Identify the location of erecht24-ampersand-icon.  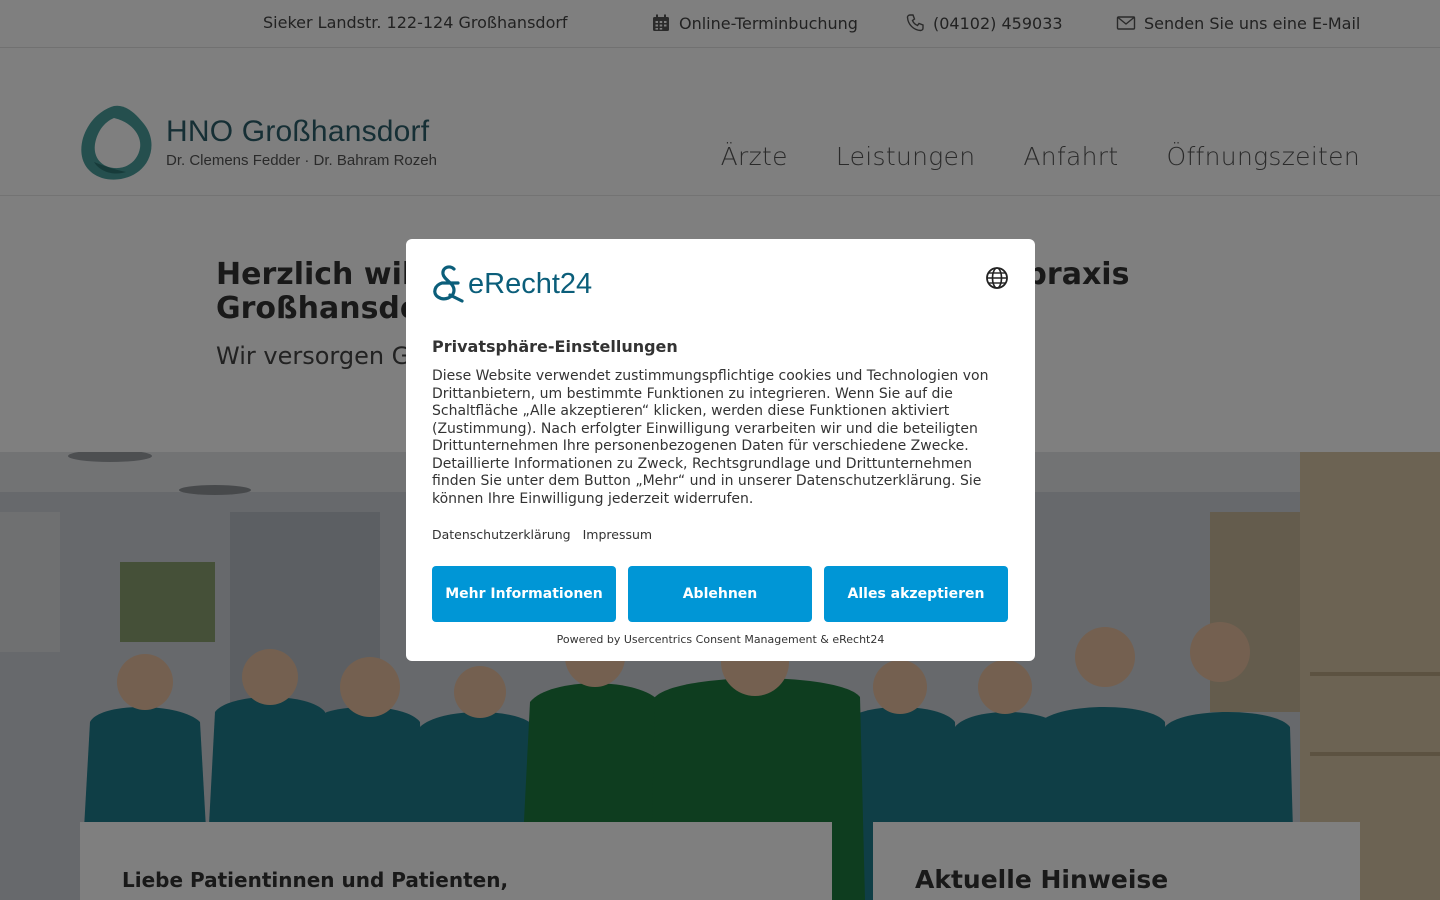
(448, 284).